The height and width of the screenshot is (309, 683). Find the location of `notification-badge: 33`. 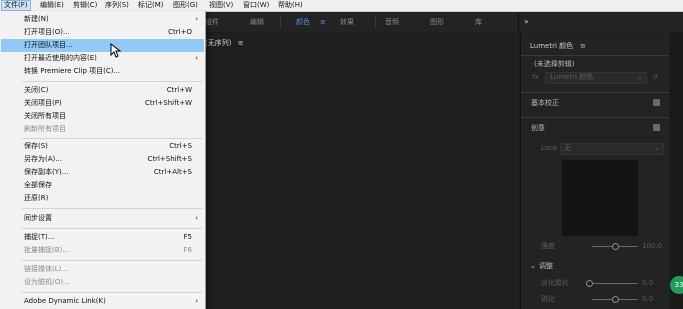

notification-badge: 33 is located at coordinates (676, 285).